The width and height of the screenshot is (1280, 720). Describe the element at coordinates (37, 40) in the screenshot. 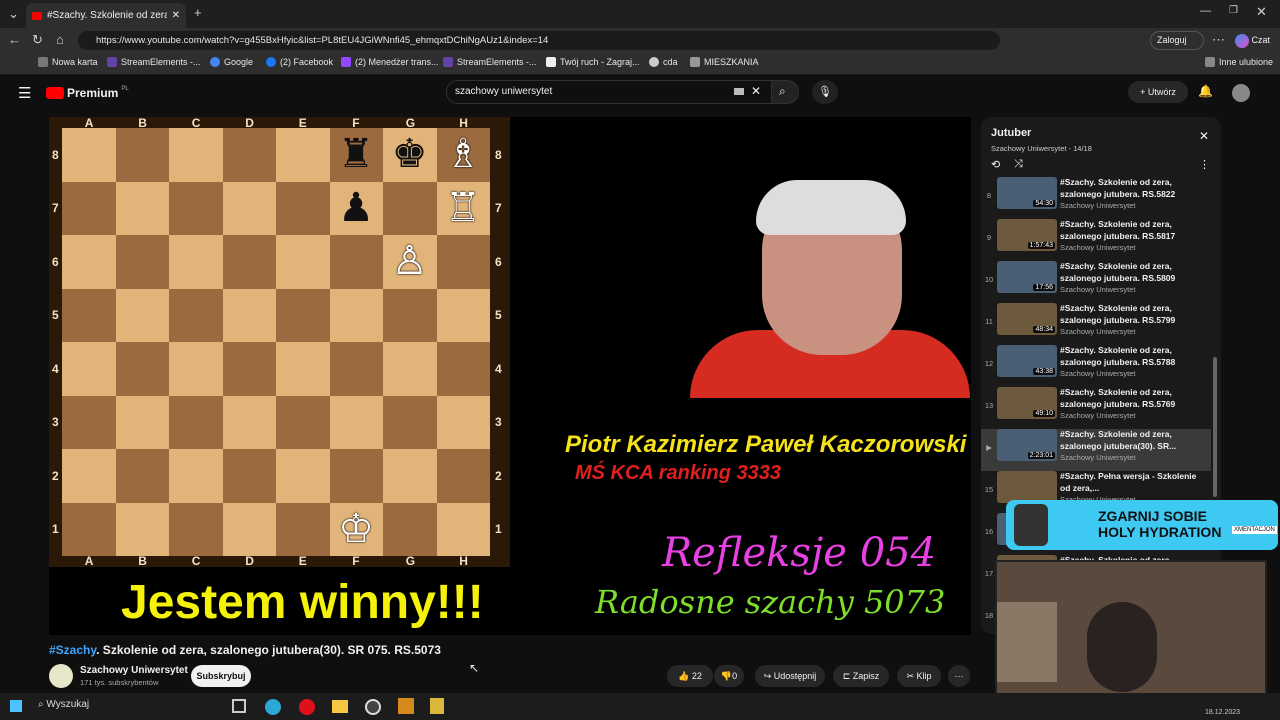

I see `reload-icon: ↻` at that location.